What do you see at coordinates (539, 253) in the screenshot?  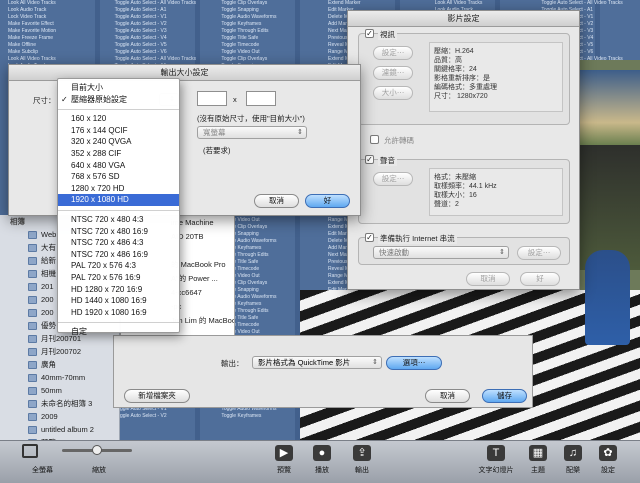 I see `streaming-settings-button: 設定⋯` at bounding box center [539, 253].